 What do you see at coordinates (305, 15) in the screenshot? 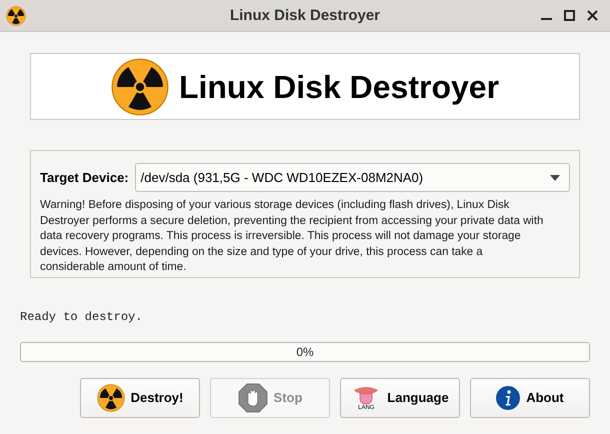
I see `window-title: Linux Disk Destroyer` at bounding box center [305, 15].